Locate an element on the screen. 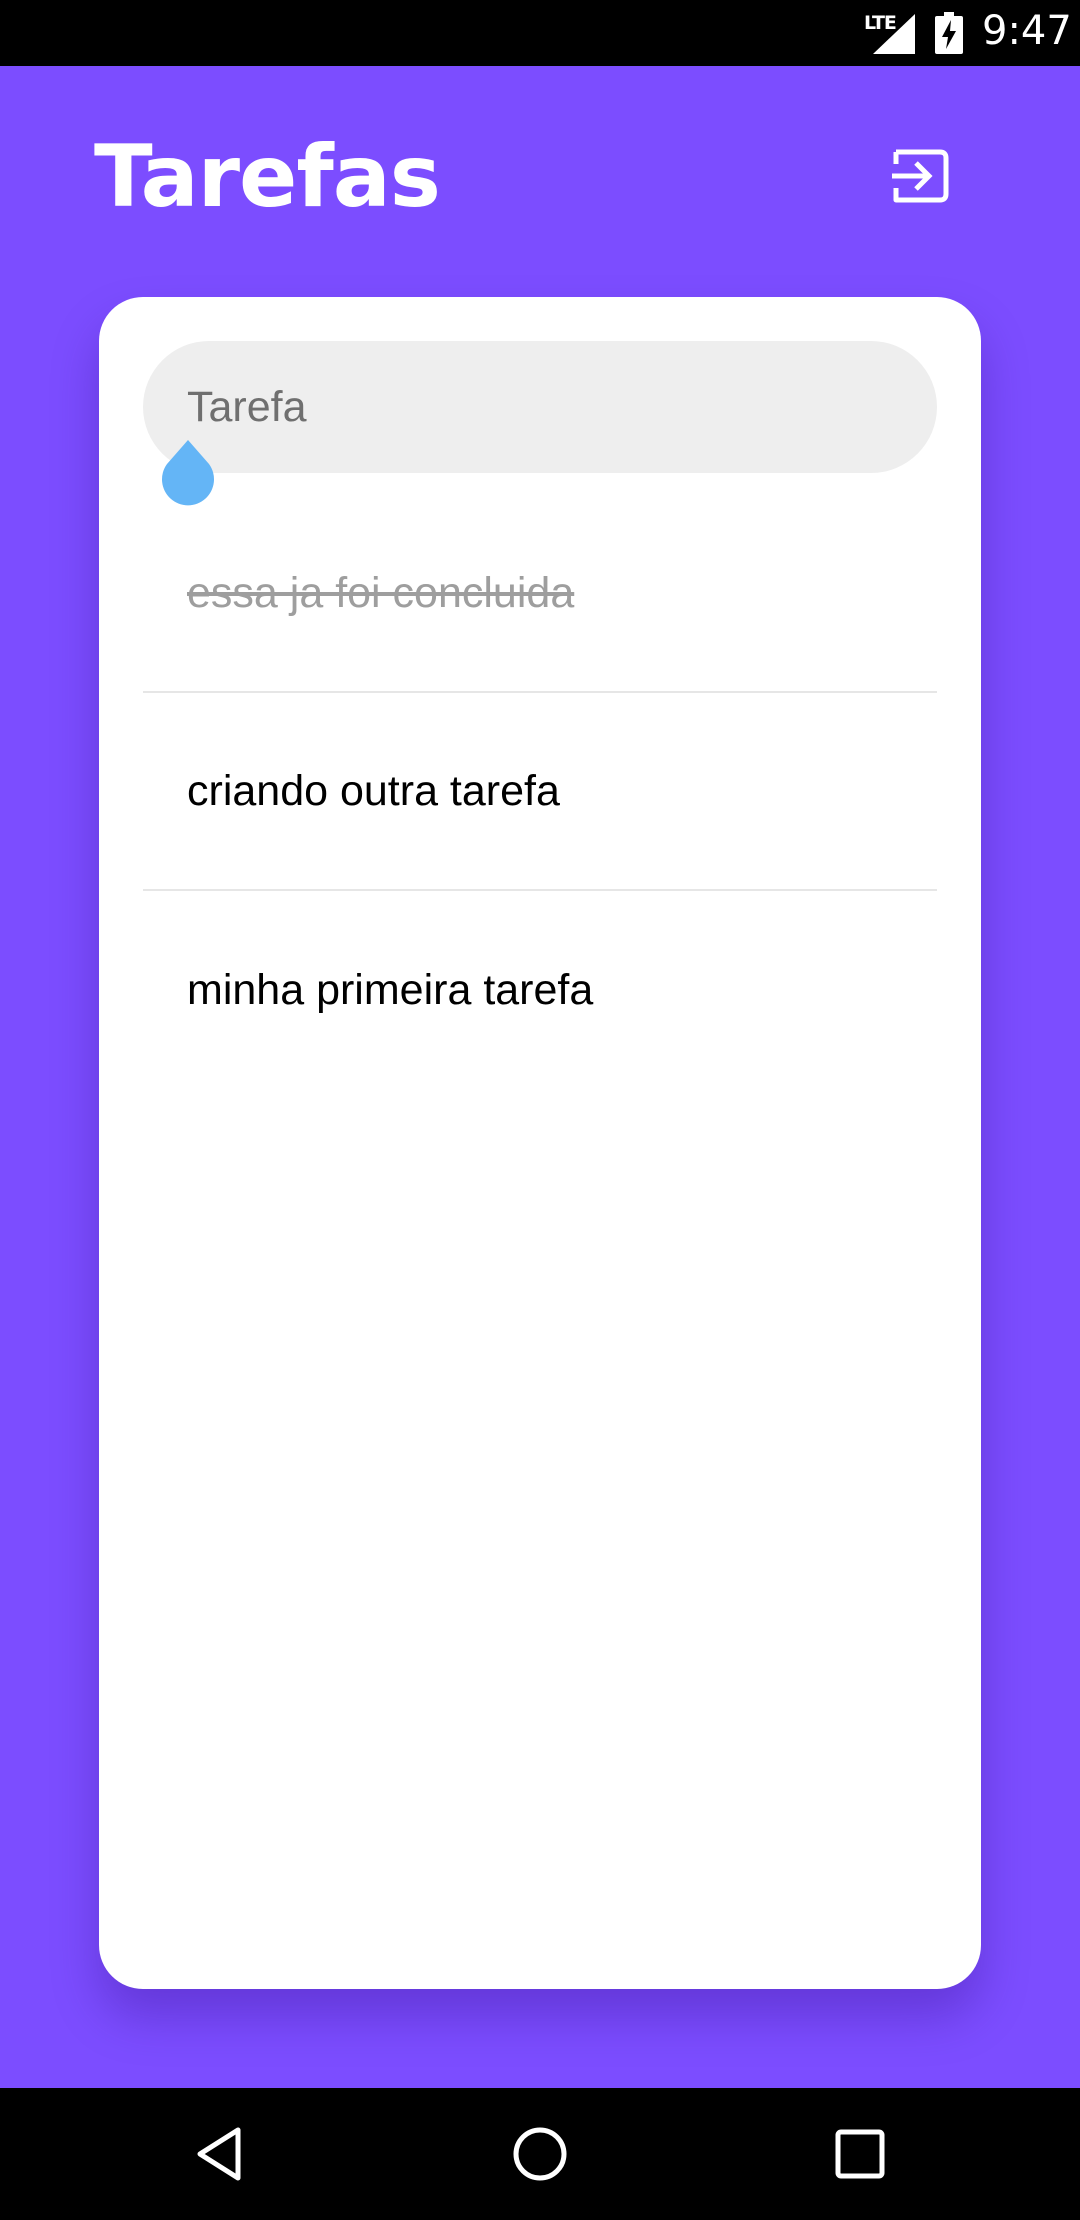  system-navigation-bar is located at coordinates (540, 2154).